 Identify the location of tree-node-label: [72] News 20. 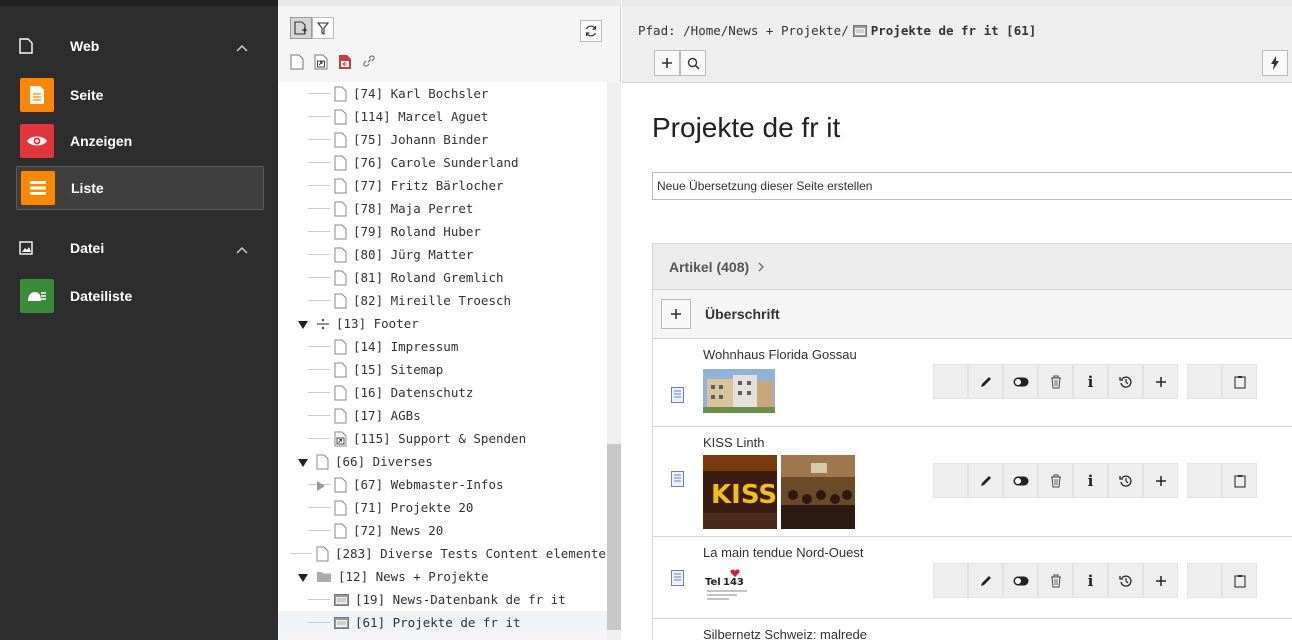
(398, 530).